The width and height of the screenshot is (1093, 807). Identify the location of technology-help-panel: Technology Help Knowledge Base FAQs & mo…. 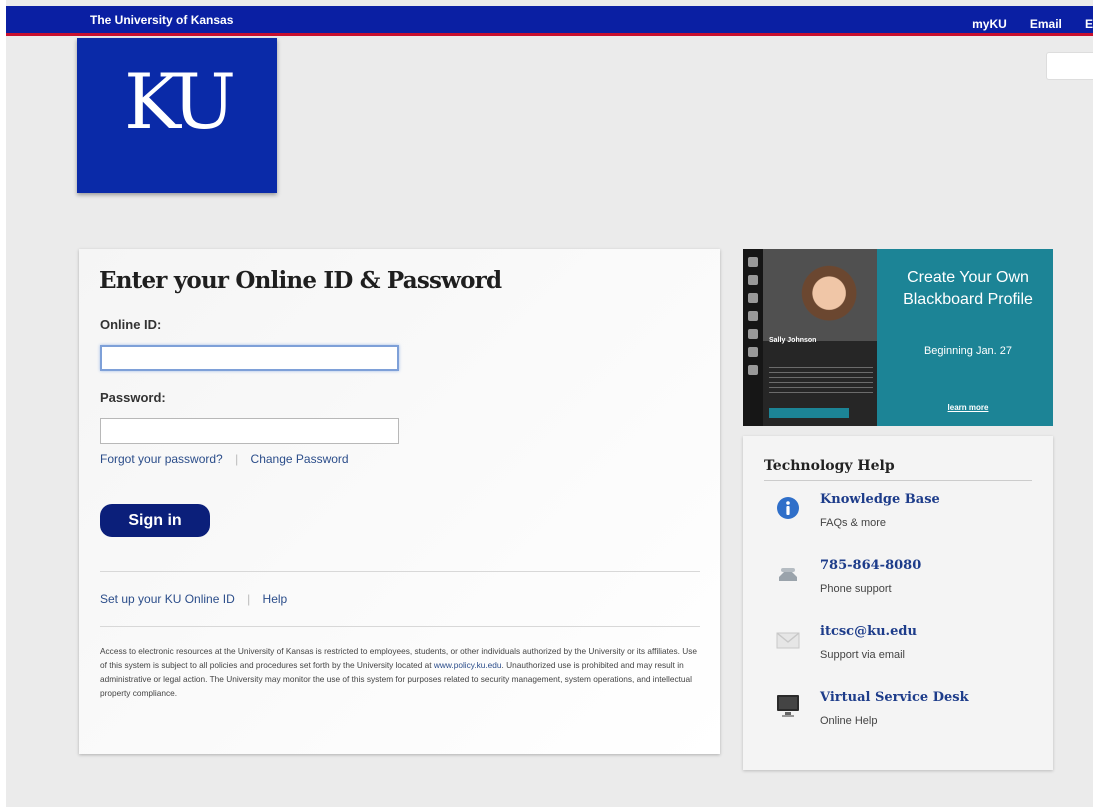
(898, 603).